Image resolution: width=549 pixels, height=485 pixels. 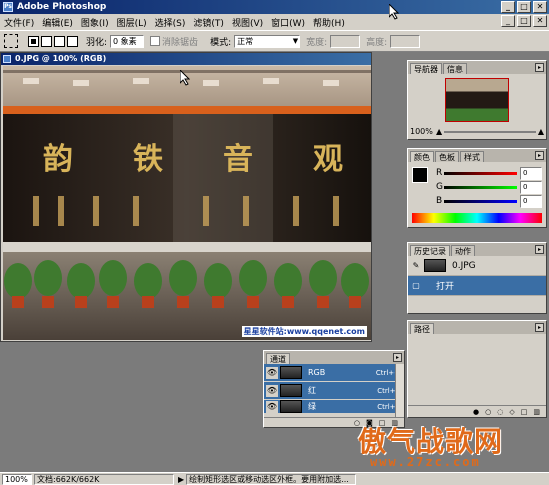 I want to click on channels-scrollbar, so click(x=399, y=390).